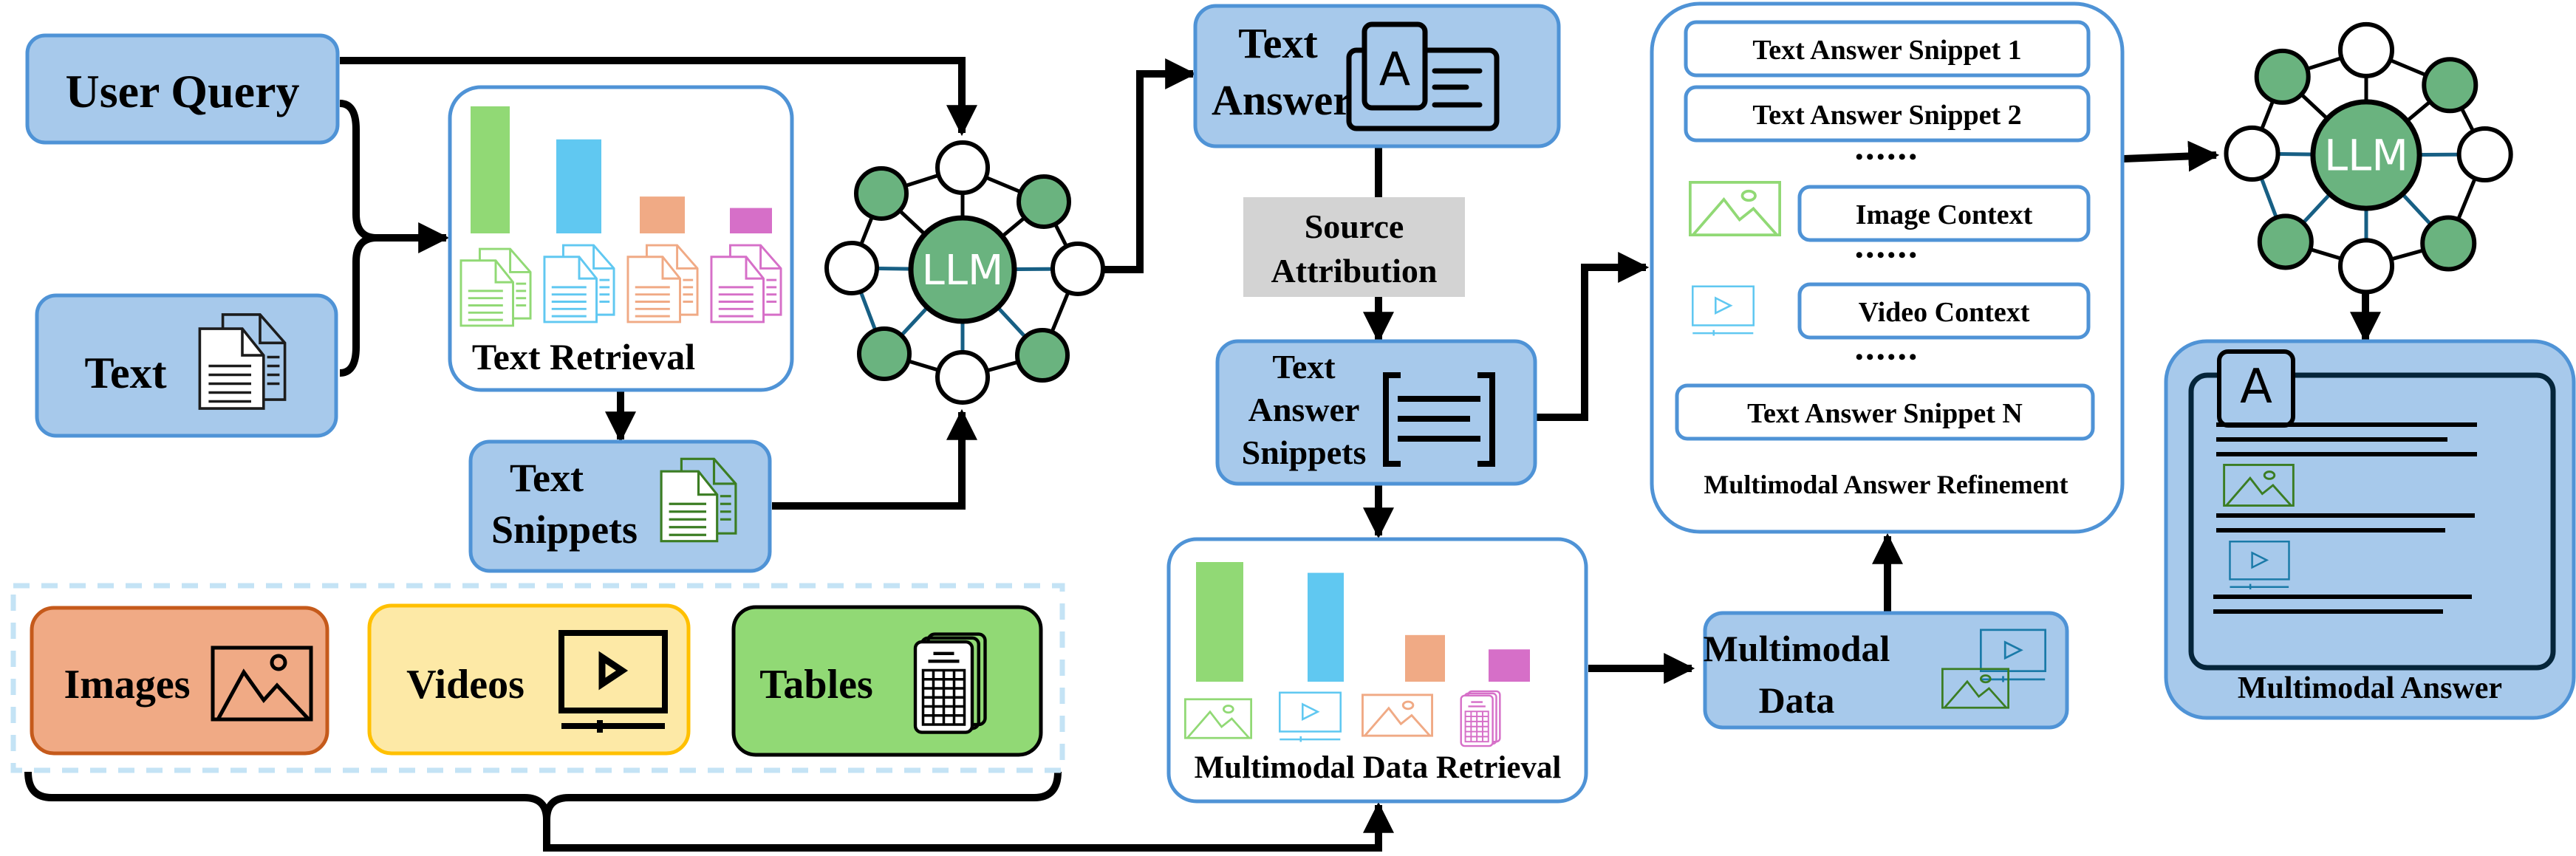  Describe the element at coordinates (1150, 166) in the screenshot. I see `arrow-llm-to-text-answer` at that location.